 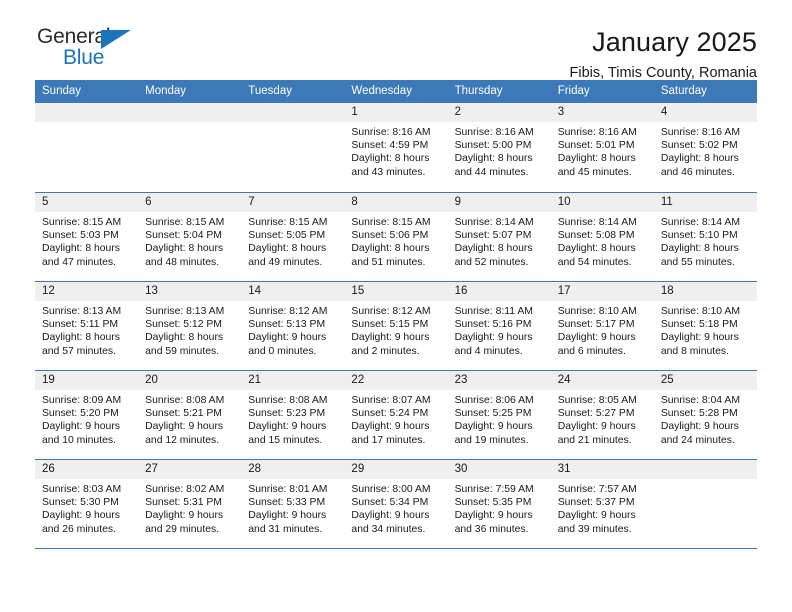 I want to click on day-sunset-text: Sunset: 5:16 PM, so click(x=493, y=325).